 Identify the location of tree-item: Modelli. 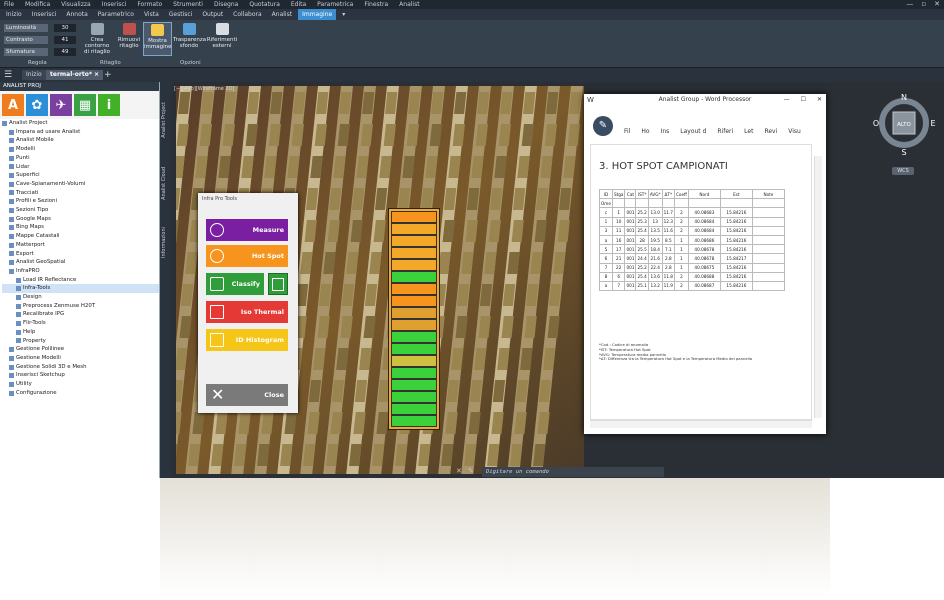
(80, 149).